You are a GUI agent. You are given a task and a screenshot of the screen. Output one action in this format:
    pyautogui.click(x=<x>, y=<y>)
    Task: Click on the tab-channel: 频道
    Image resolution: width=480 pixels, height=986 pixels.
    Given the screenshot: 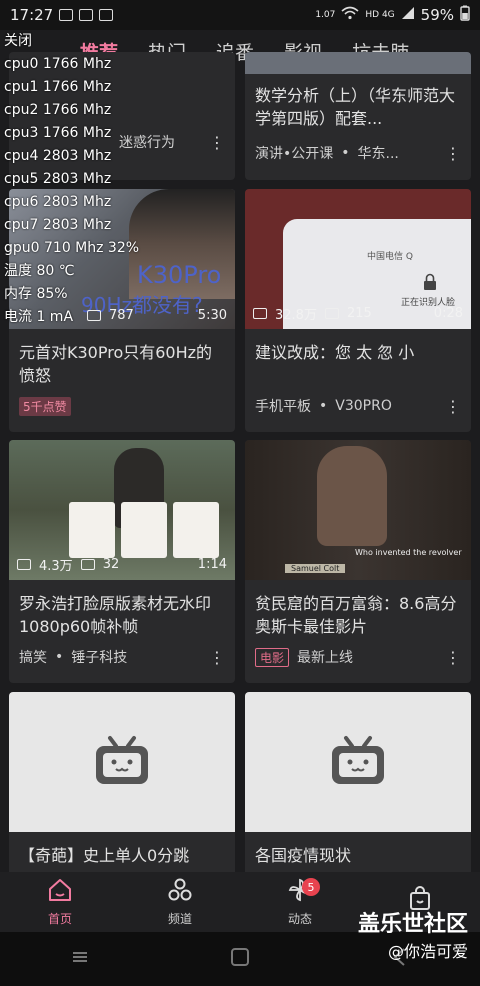 What is the action you would take?
    pyautogui.click(x=180, y=902)
    